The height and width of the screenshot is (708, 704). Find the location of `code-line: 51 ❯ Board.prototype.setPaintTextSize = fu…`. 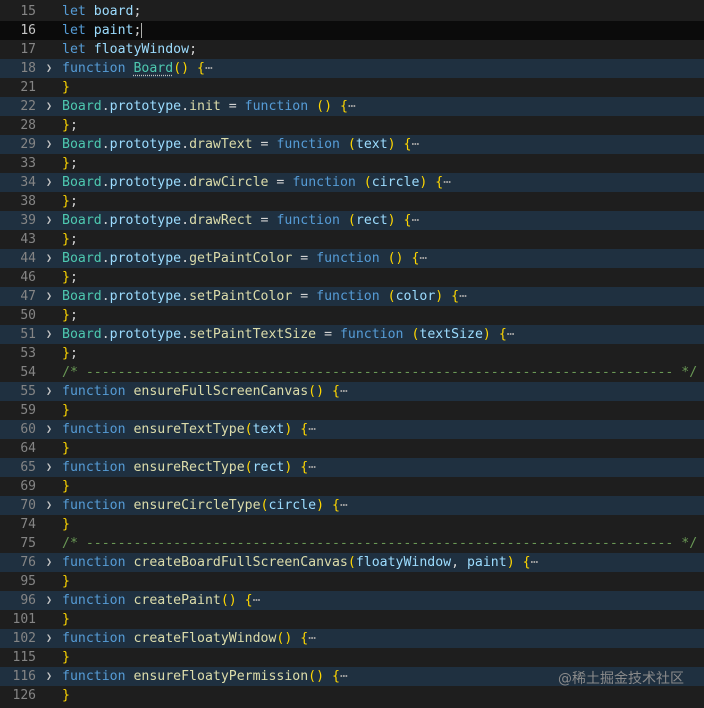

code-line: 51 ❯ Board.prototype.setPaintTextSize = fu… is located at coordinates (352, 334).